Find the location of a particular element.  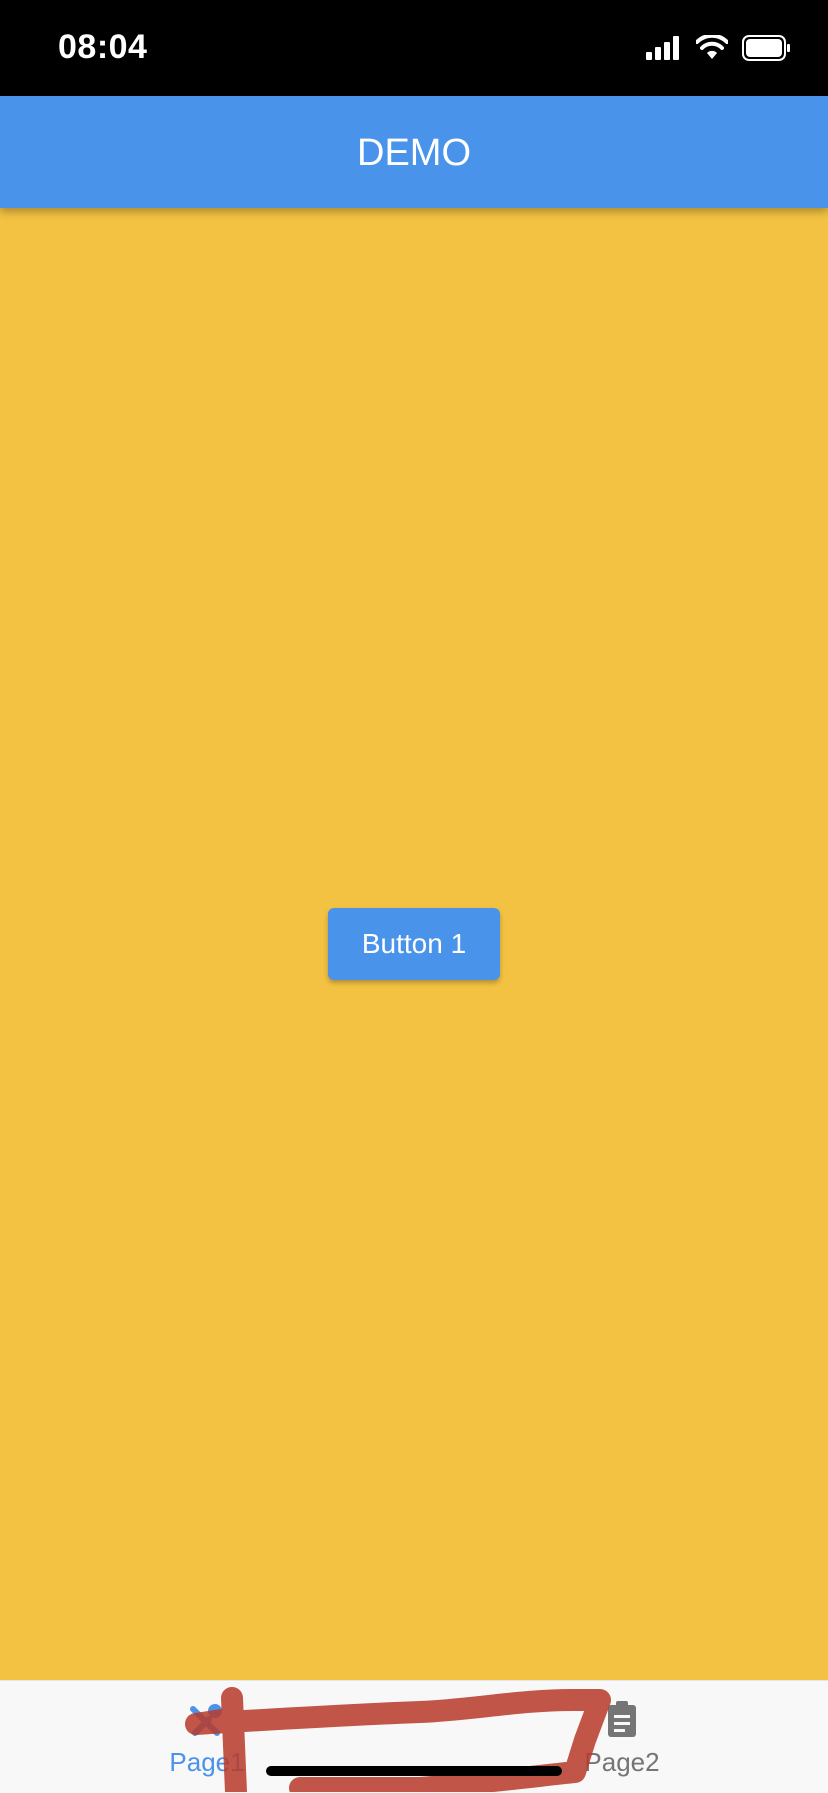

nav-label-page2: Page2 is located at coordinates (622, 1762).